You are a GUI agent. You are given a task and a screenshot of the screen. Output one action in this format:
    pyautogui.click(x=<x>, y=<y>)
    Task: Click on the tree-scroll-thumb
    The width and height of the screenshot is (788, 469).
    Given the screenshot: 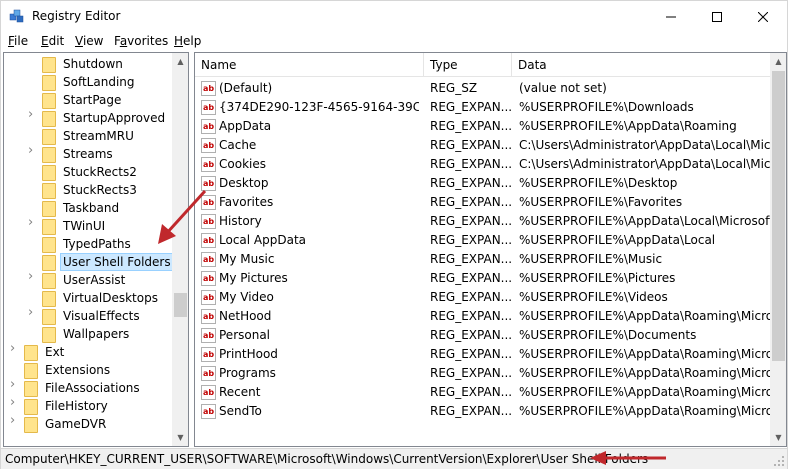 What is the action you would take?
    pyautogui.click(x=180, y=305)
    